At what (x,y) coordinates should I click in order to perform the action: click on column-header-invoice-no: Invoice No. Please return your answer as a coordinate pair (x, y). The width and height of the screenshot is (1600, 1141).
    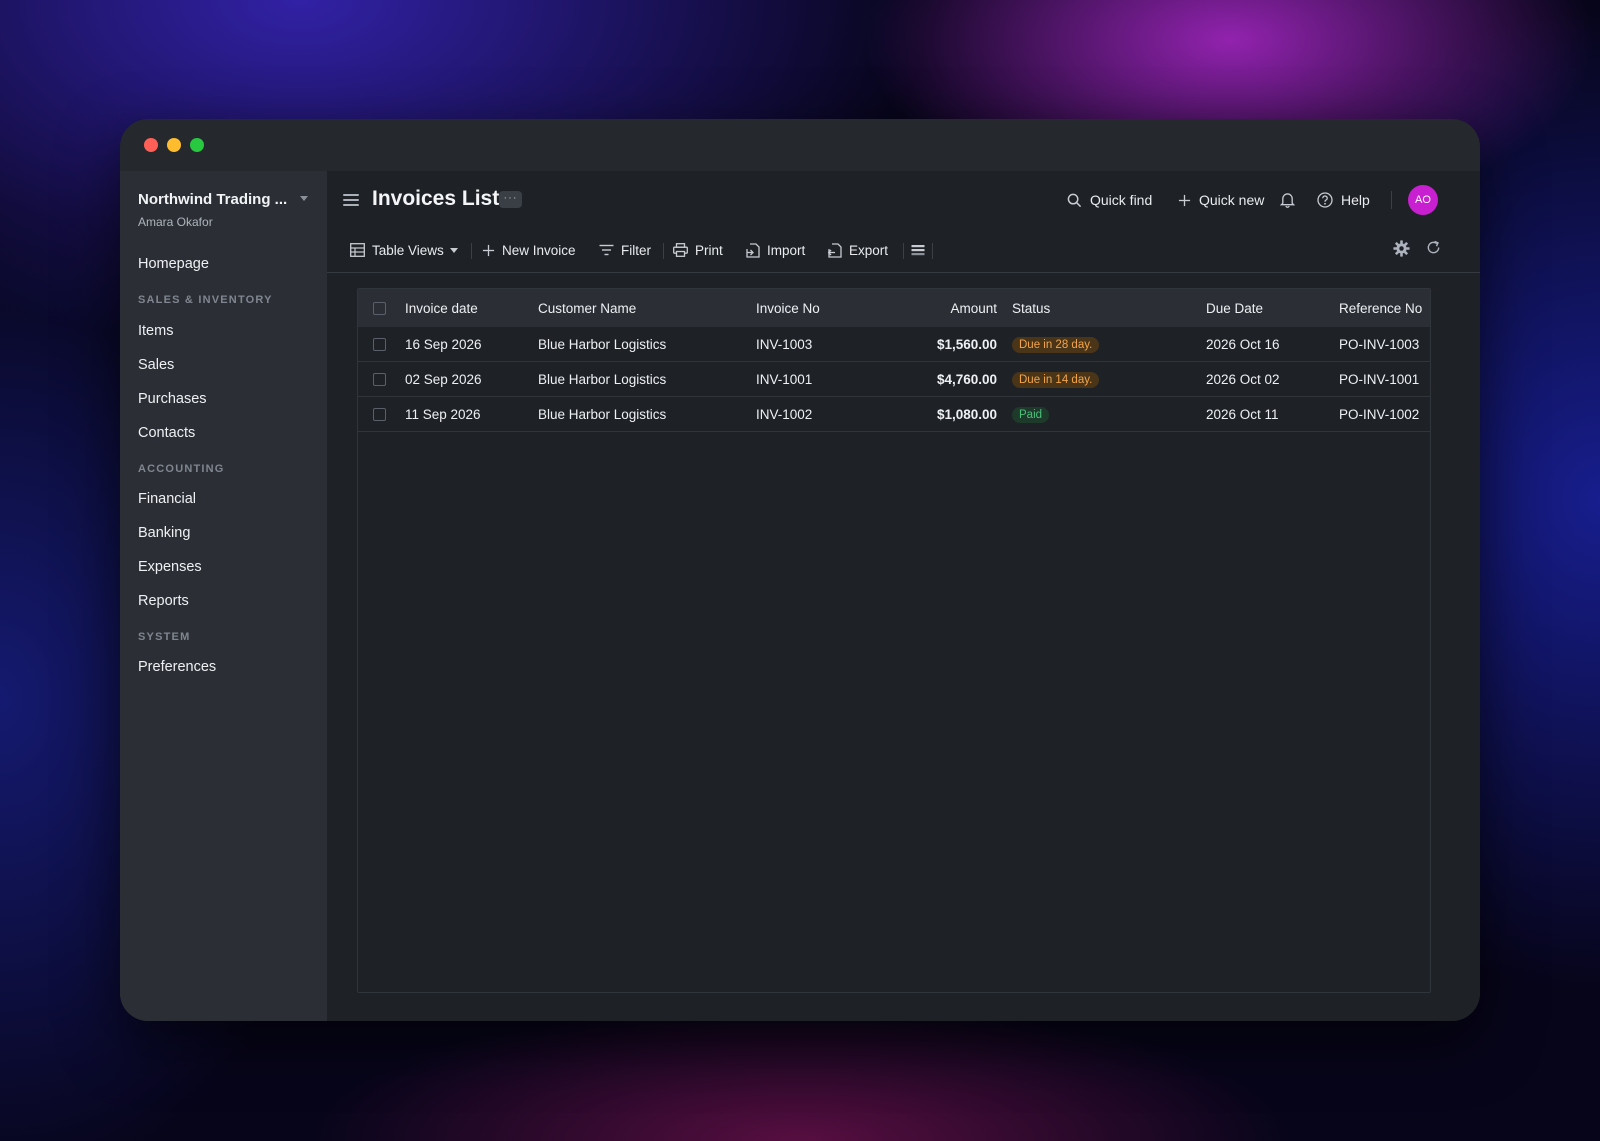
    Looking at the image, I should click on (818, 308).